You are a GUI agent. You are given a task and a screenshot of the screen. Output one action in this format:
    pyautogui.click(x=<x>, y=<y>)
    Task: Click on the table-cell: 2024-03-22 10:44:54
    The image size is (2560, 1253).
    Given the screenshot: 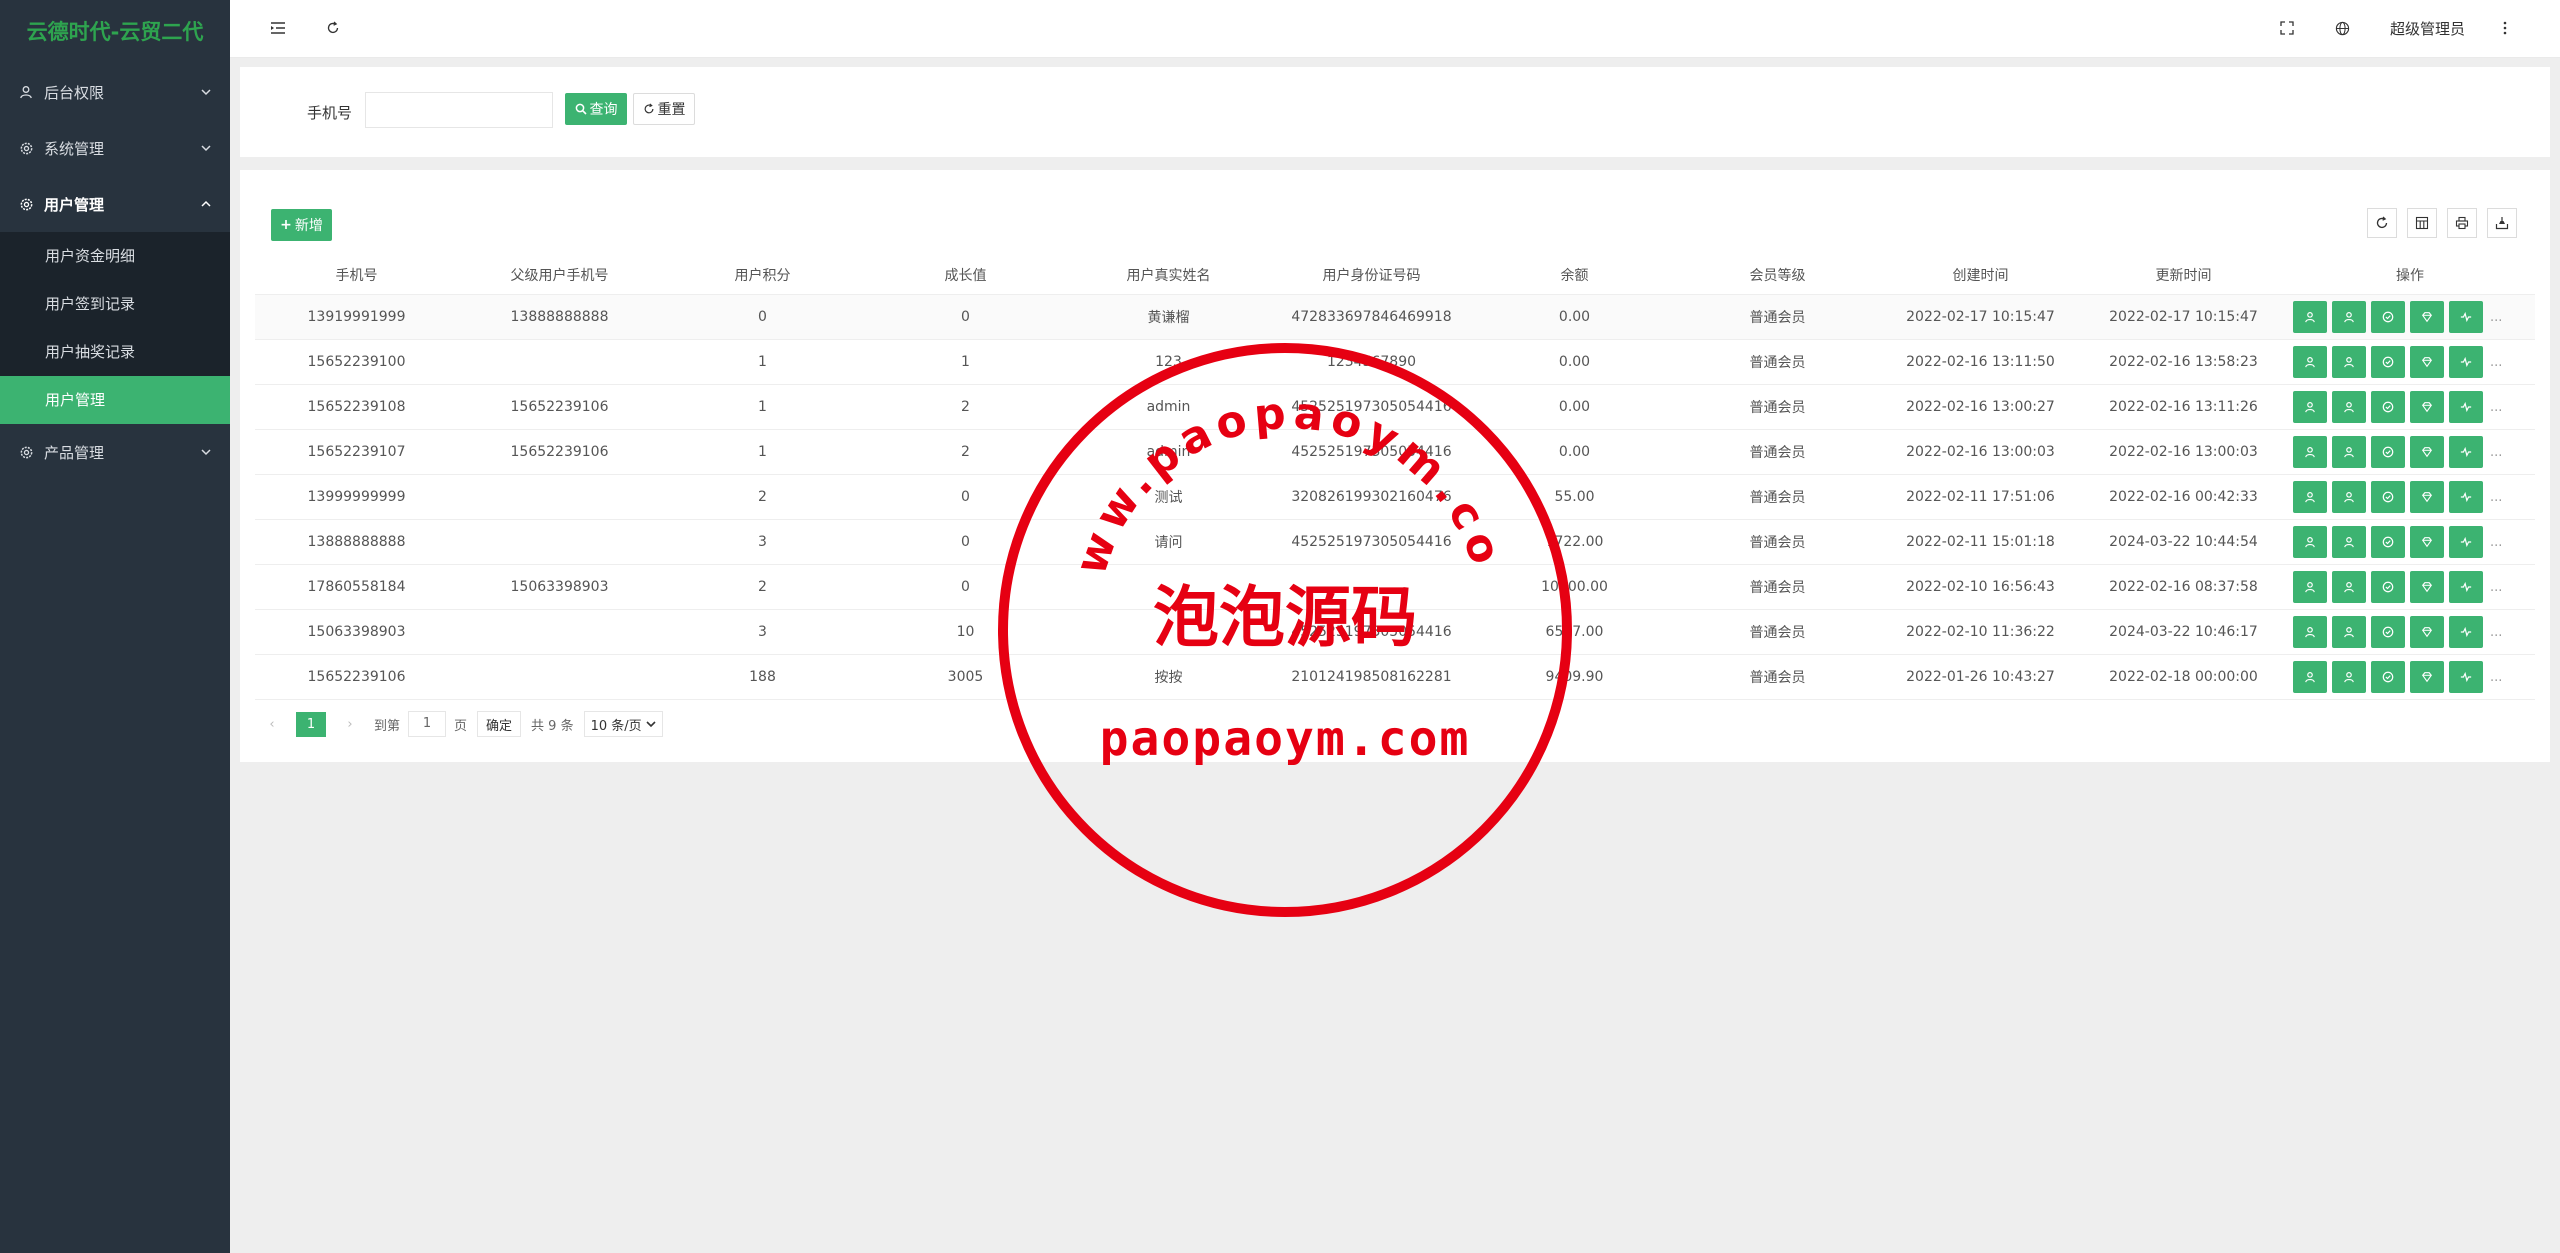 What is the action you would take?
    pyautogui.click(x=2183, y=542)
    